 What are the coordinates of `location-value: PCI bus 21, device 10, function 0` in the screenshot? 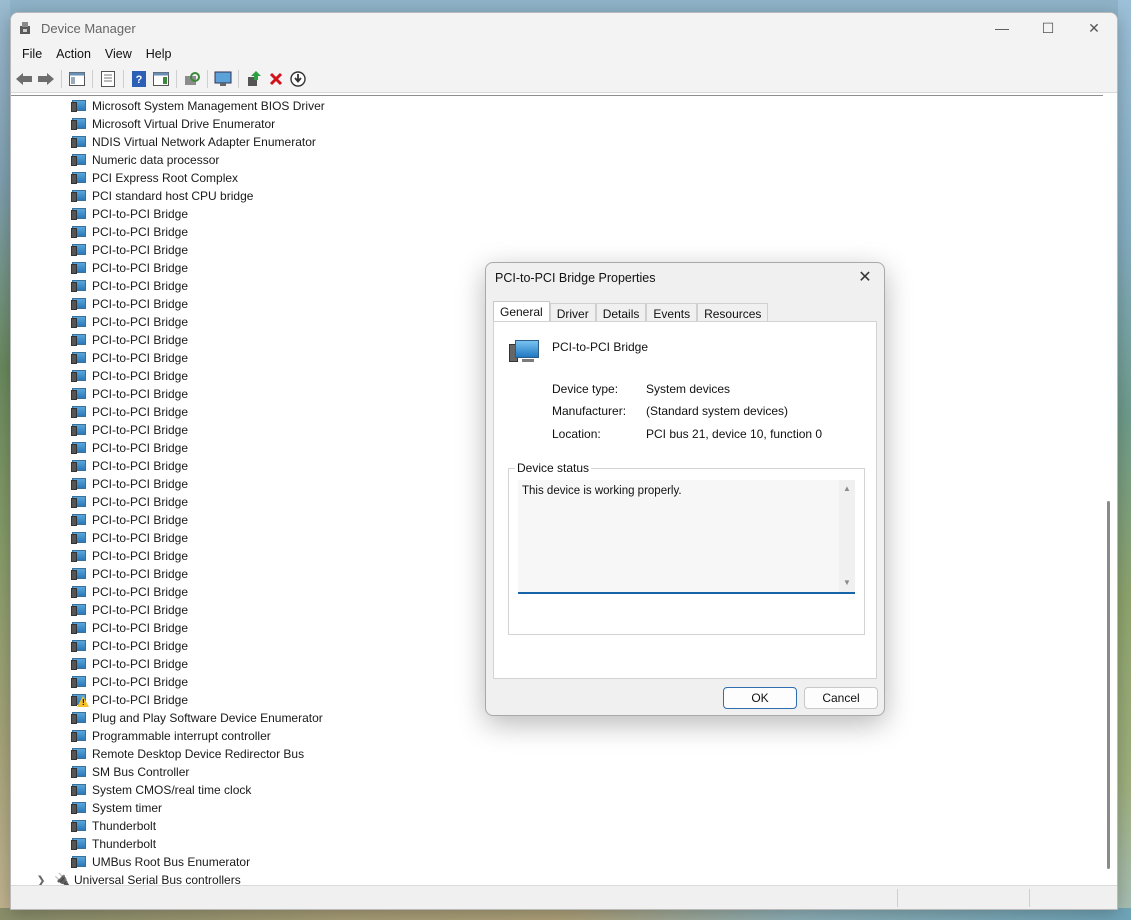 It's located at (734, 434).